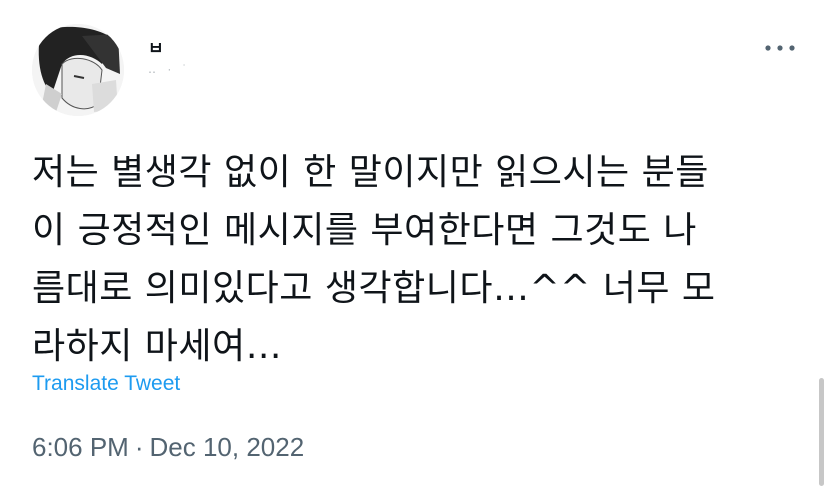 The height and width of the screenshot is (494, 828). What do you see at coordinates (227, 447) in the screenshot?
I see `tweet-date: Dec 10, 2022` at bounding box center [227, 447].